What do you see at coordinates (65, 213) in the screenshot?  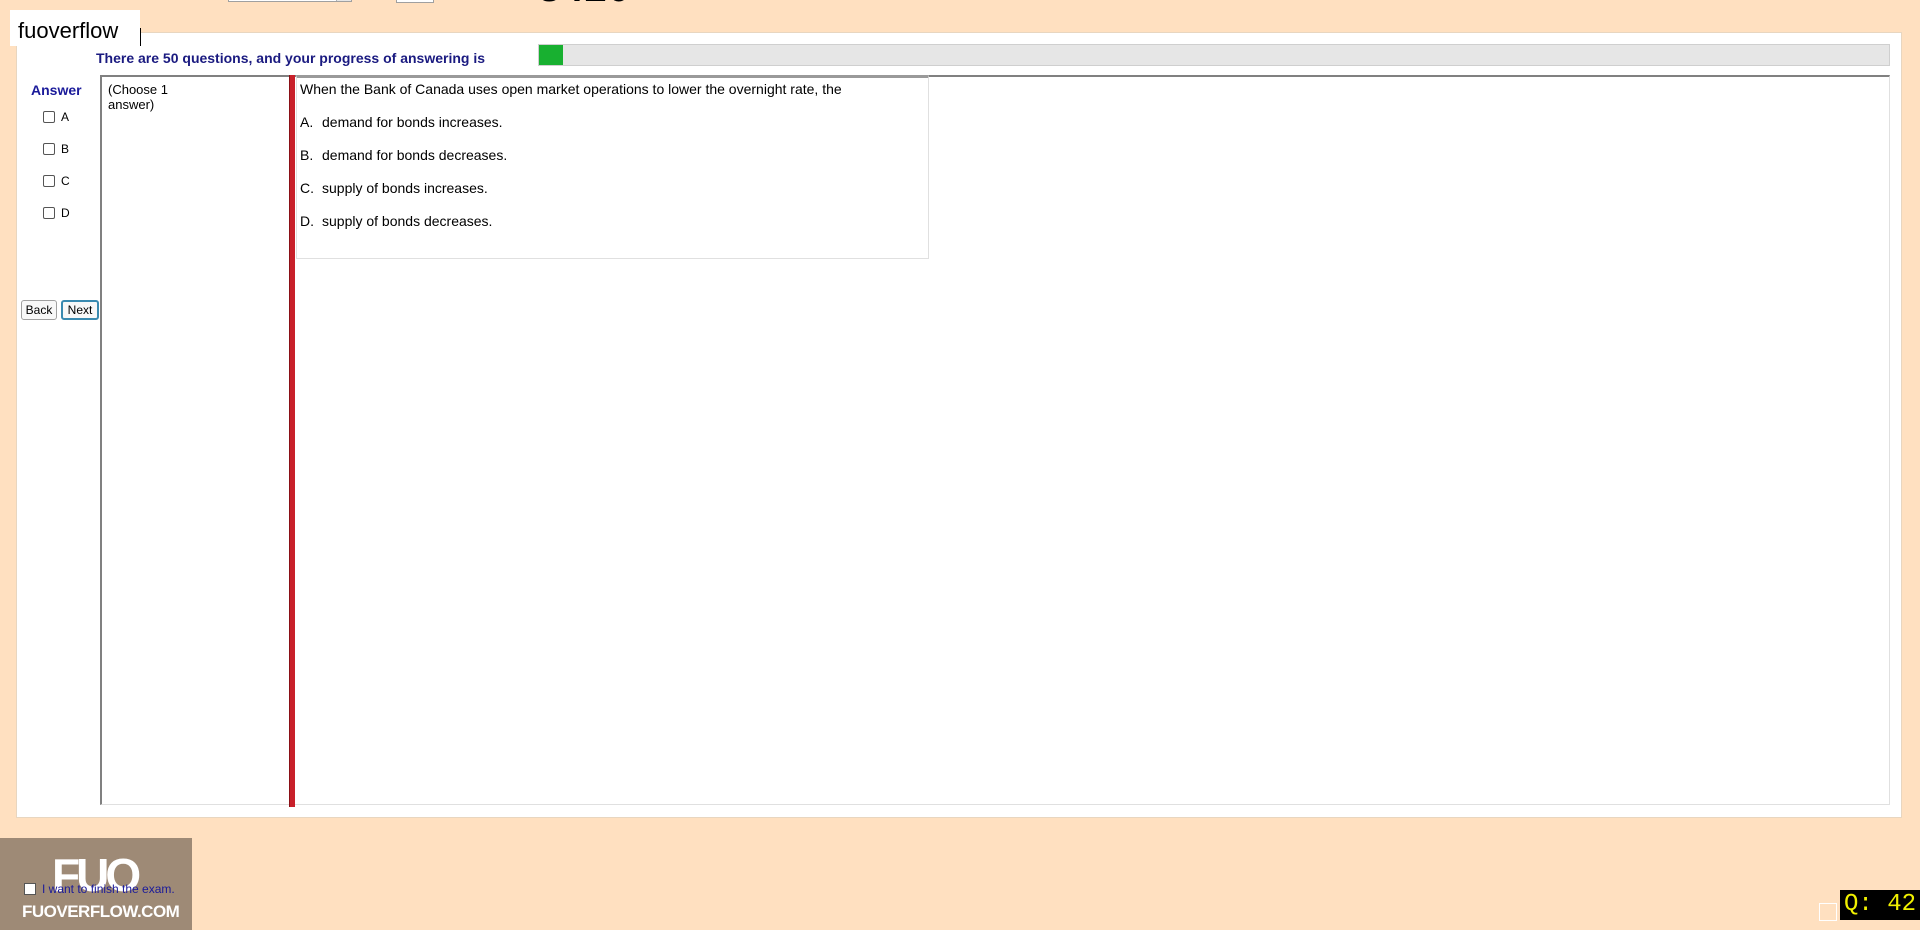 I see `answer-option-label: D` at bounding box center [65, 213].